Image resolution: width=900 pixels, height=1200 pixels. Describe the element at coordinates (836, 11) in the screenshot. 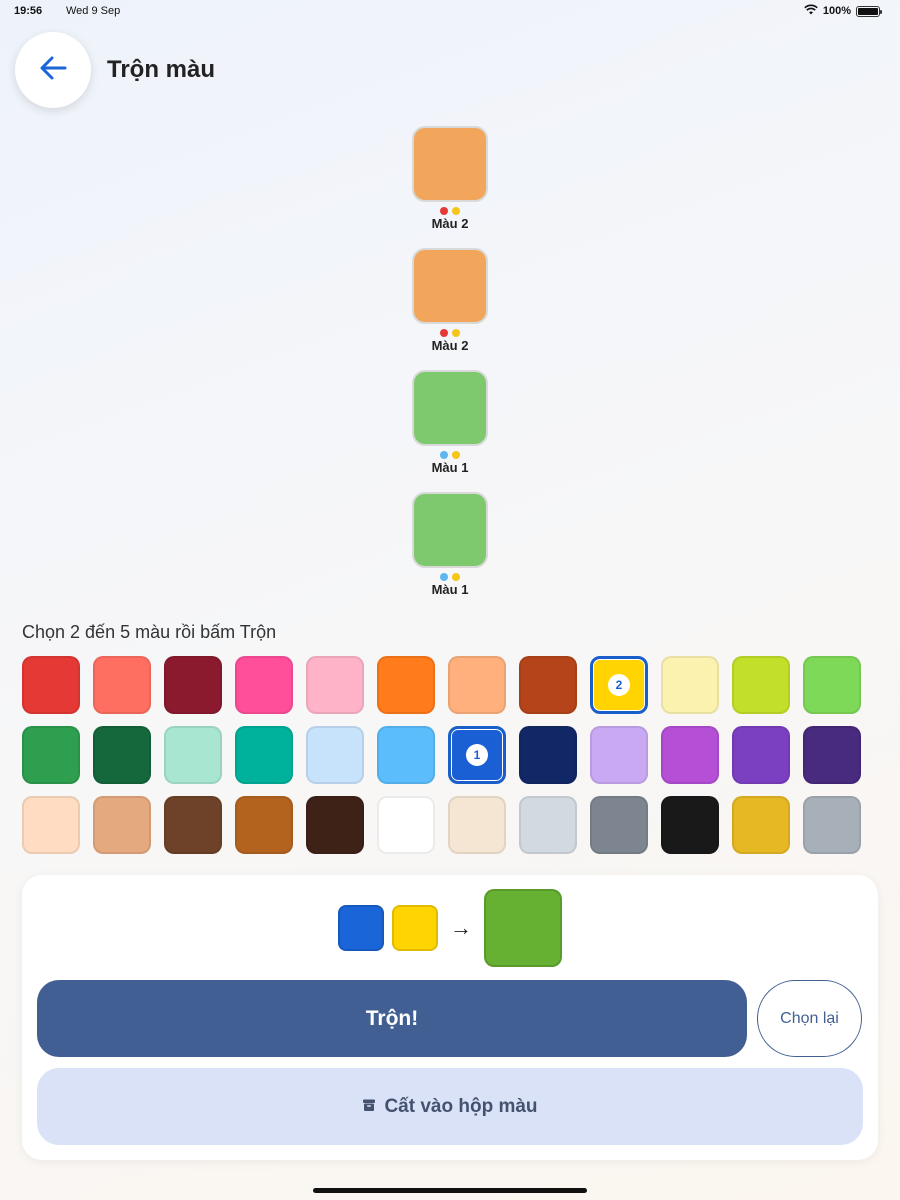

I see `battery-percent: 100%` at that location.